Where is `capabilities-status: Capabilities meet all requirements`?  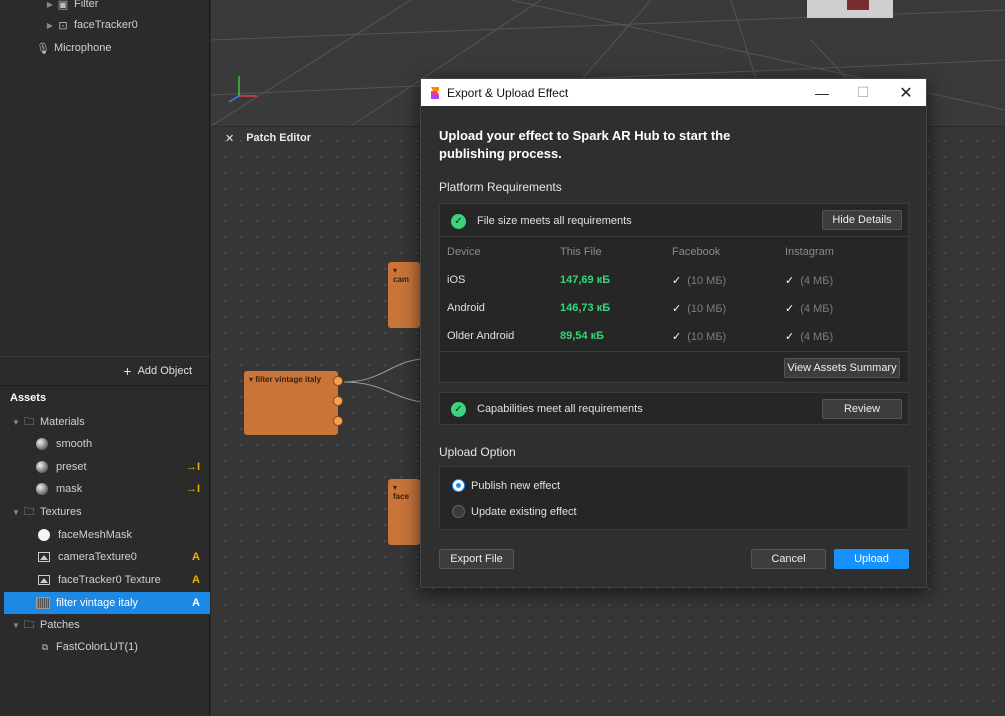 capabilities-status: Capabilities meet all requirements is located at coordinates (560, 409).